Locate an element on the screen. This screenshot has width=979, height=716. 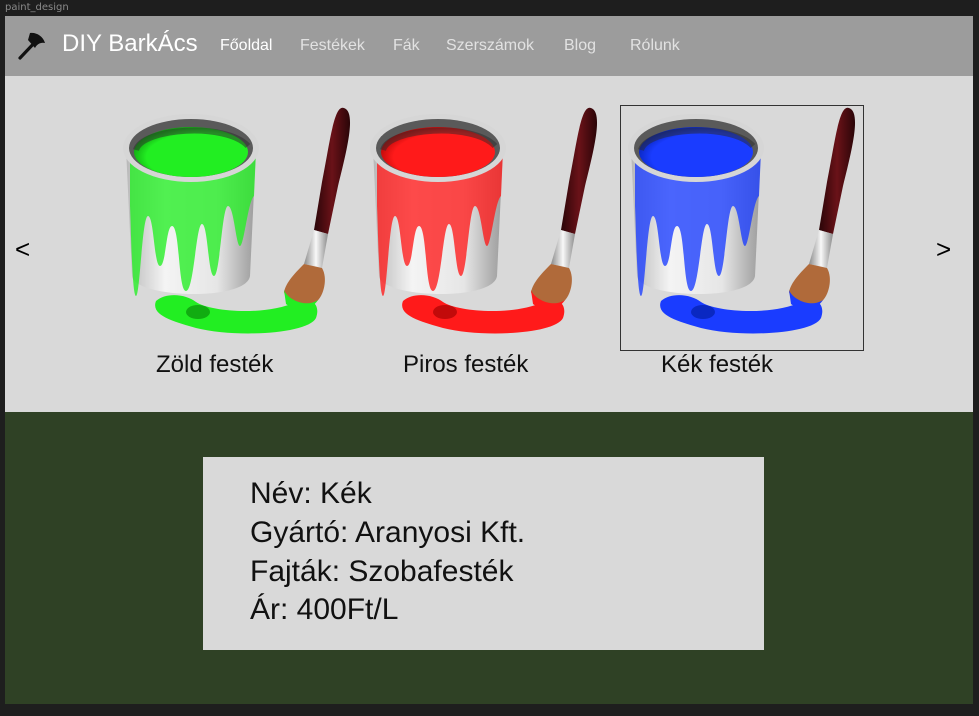
nav-item-szerszamok: Szerszámok is located at coordinates (490, 46).